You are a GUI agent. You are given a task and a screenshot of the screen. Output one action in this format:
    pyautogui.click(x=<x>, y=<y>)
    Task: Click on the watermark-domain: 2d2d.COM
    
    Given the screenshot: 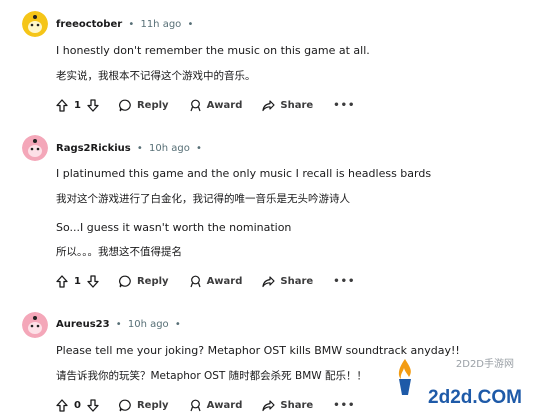 What is the action you would take?
    pyautogui.click(x=475, y=397)
    